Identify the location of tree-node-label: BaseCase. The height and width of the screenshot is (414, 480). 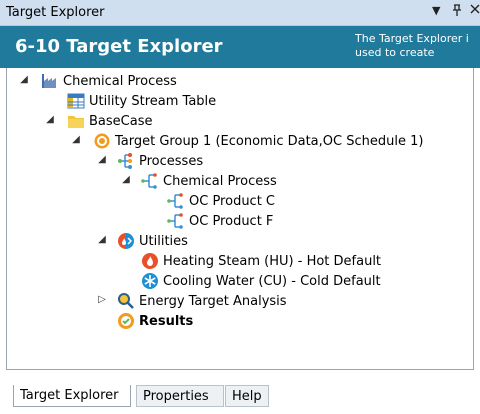
(121, 121).